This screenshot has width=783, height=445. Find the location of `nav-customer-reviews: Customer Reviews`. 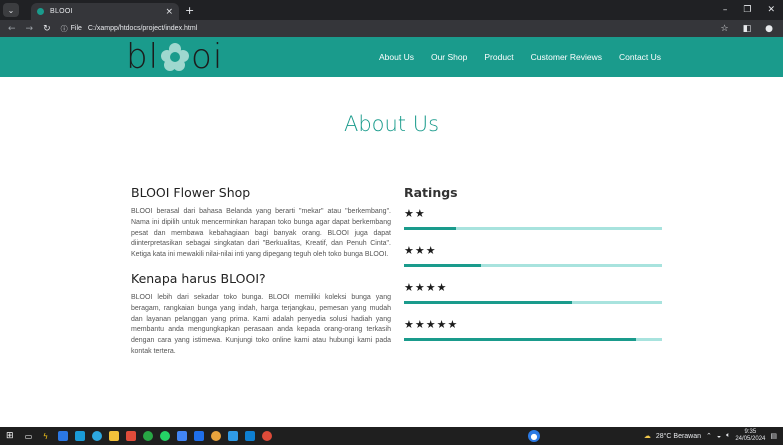

nav-customer-reviews: Customer Reviews is located at coordinates (566, 57).